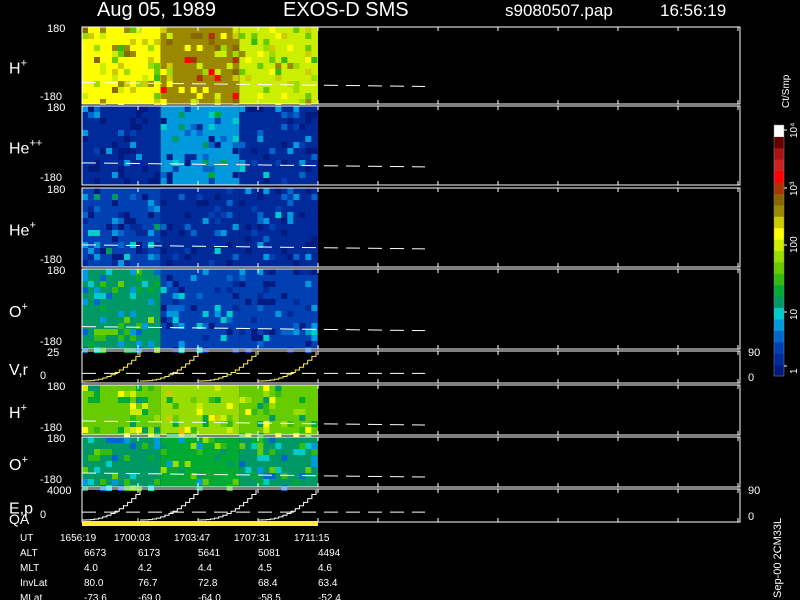 The width and height of the screenshot is (800, 600). I want to click on panel-1: 180 -180 He++, so click(375, 144).